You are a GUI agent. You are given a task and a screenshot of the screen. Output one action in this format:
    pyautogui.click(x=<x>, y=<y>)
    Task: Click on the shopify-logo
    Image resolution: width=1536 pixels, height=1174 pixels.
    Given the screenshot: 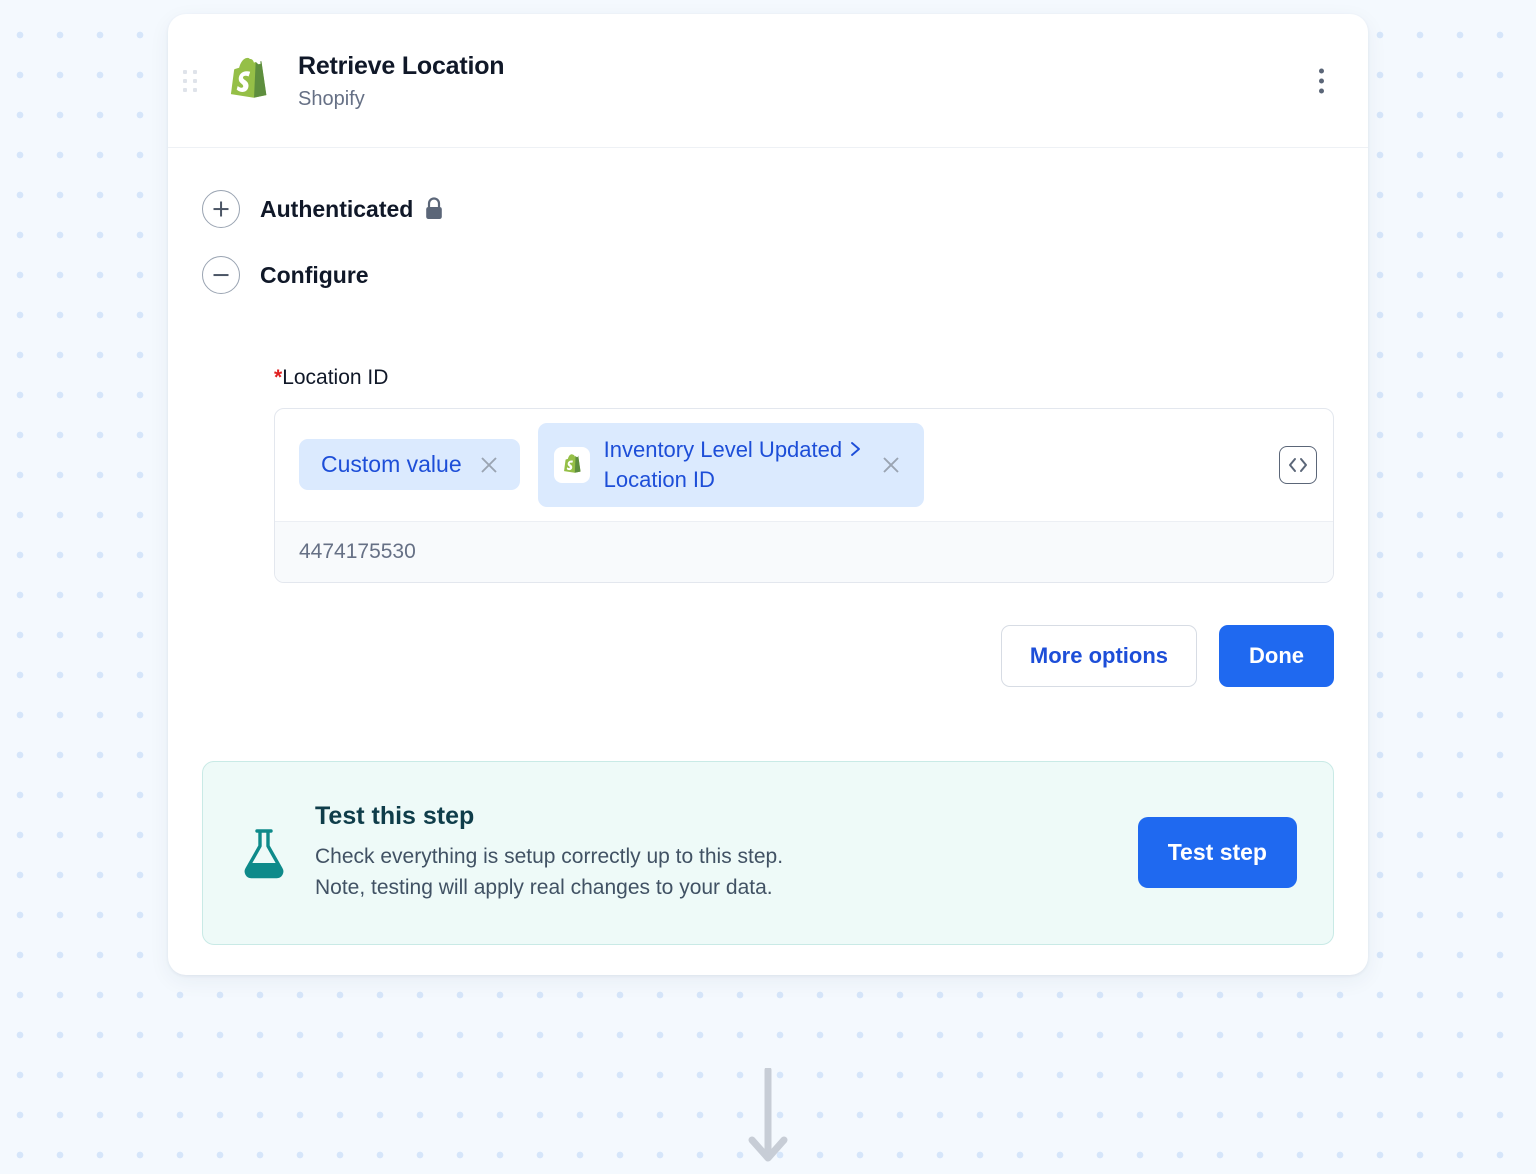 What is the action you would take?
    pyautogui.click(x=248, y=77)
    